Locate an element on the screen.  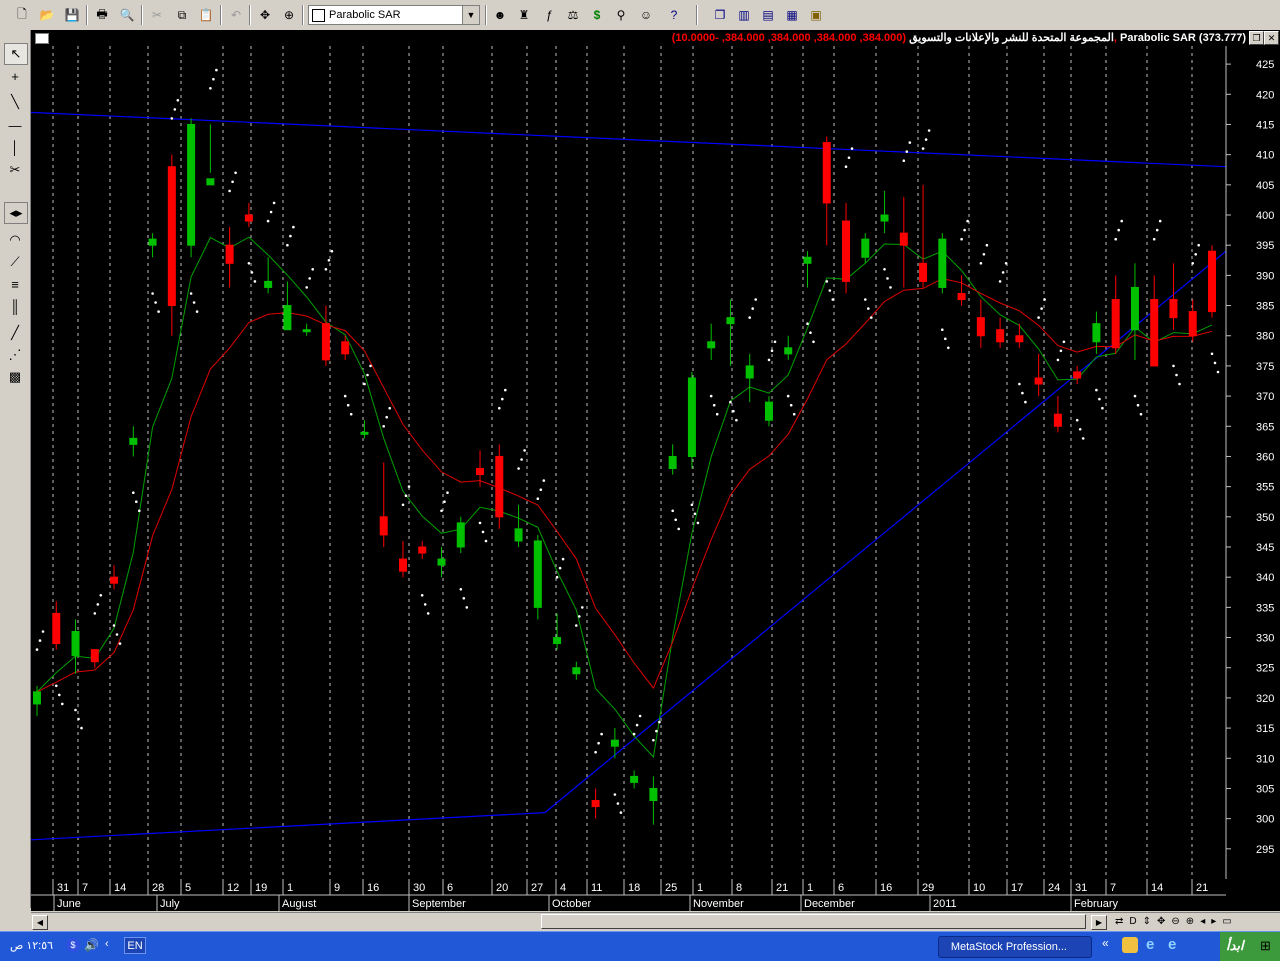
trendline-tool-icon: ╲ is located at coordinates (15, 102).